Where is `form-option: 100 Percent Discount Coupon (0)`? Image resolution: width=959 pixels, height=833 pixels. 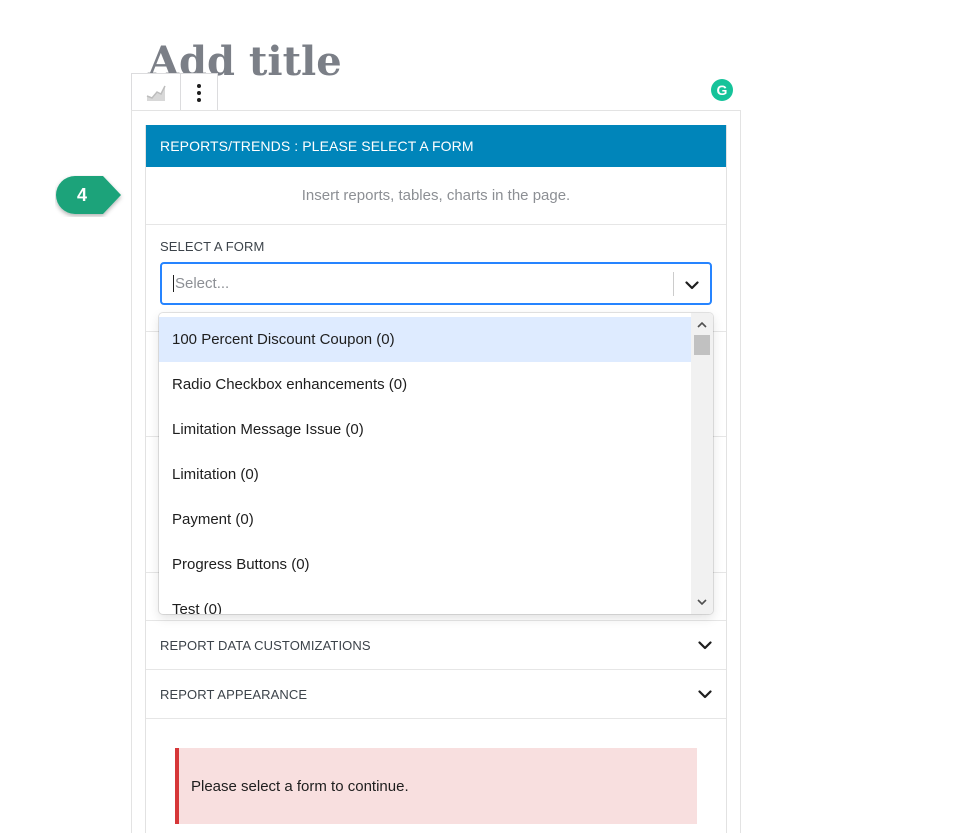 form-option: 100 Percent Discount Coupon (0) is located at coordinates (425, 339).